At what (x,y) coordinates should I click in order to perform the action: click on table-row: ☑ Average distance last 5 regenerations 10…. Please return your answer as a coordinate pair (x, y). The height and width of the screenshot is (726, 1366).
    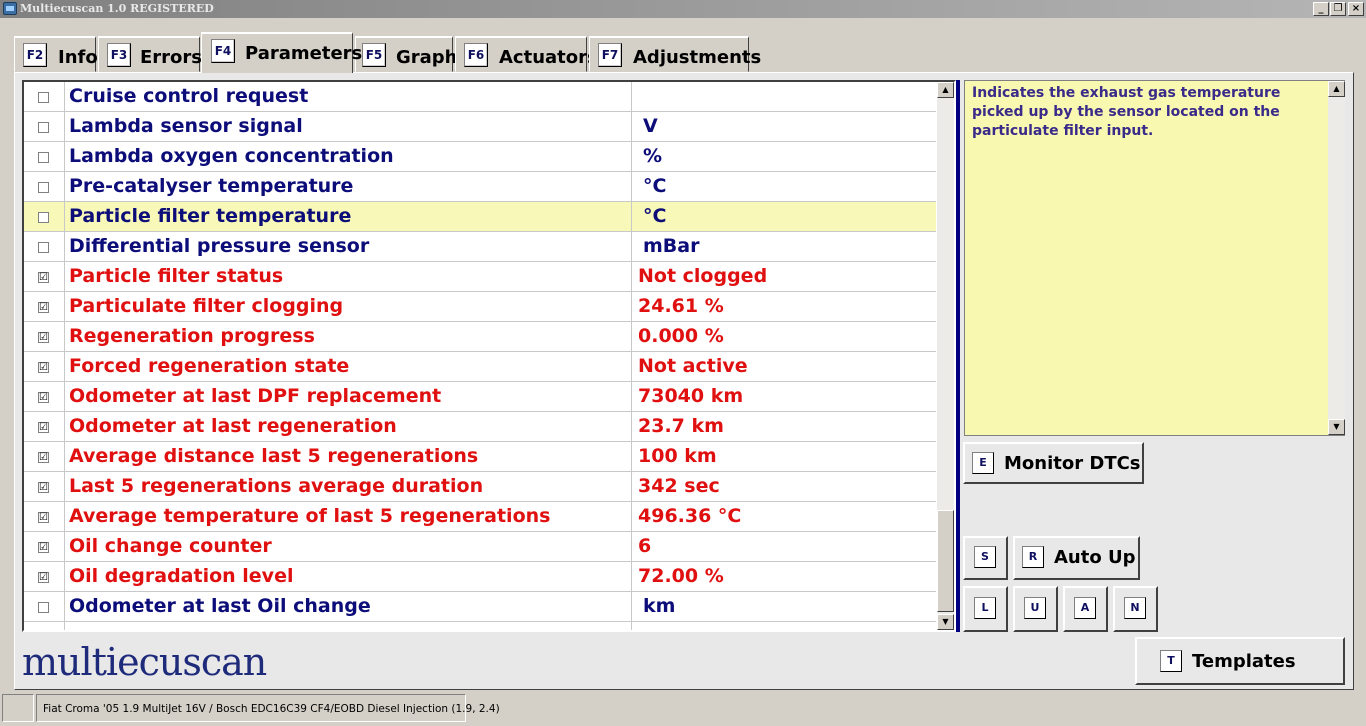
    Looking at the image, I should click on (480, 457).